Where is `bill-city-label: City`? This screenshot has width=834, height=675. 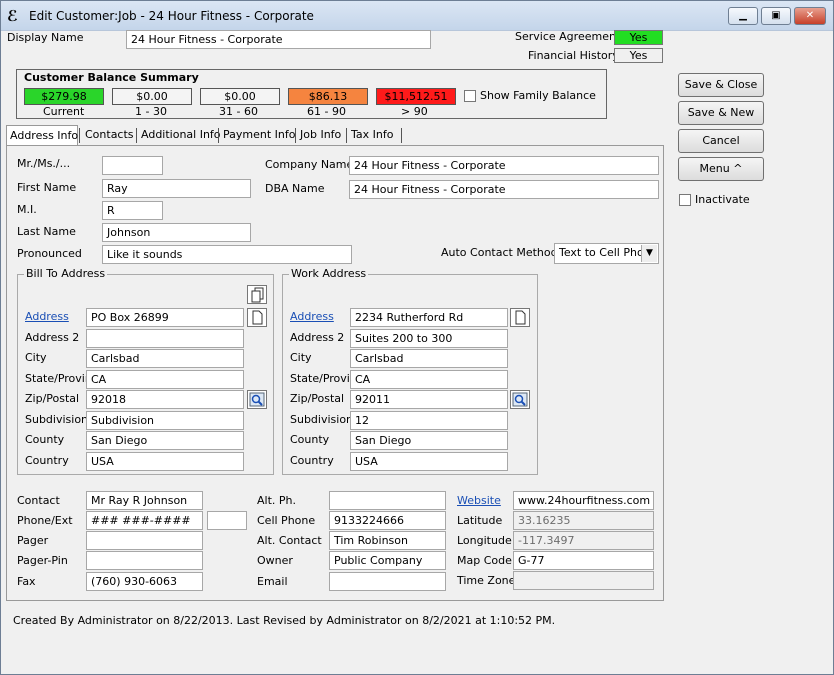
bill-city-label: City is located at coordinates (36, 357).